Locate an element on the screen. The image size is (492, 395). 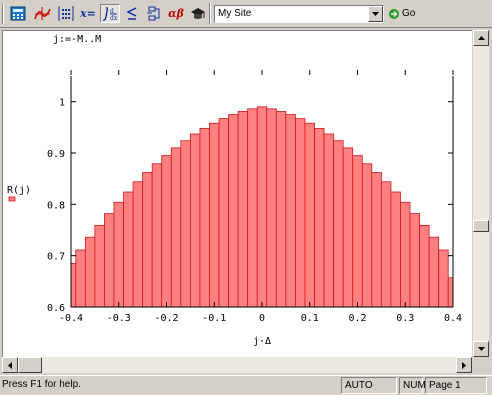
arrow-right-icon is located at coordinates (464, 365).